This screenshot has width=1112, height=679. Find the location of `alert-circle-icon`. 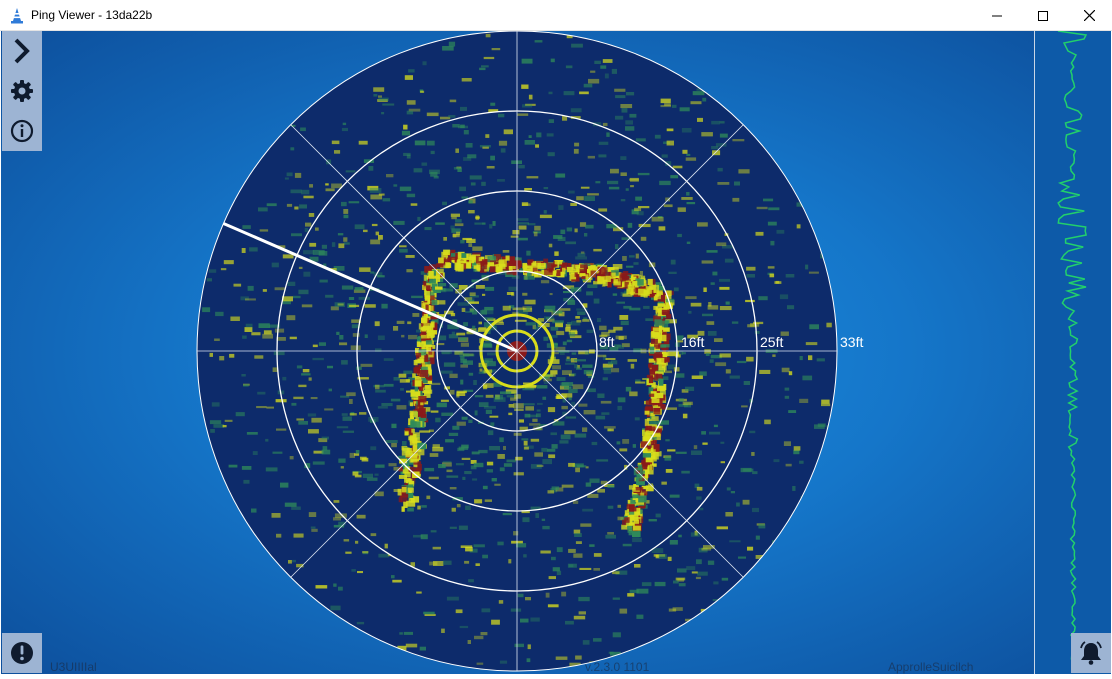

alert-circle-icon is located at coordinates (22, 653).